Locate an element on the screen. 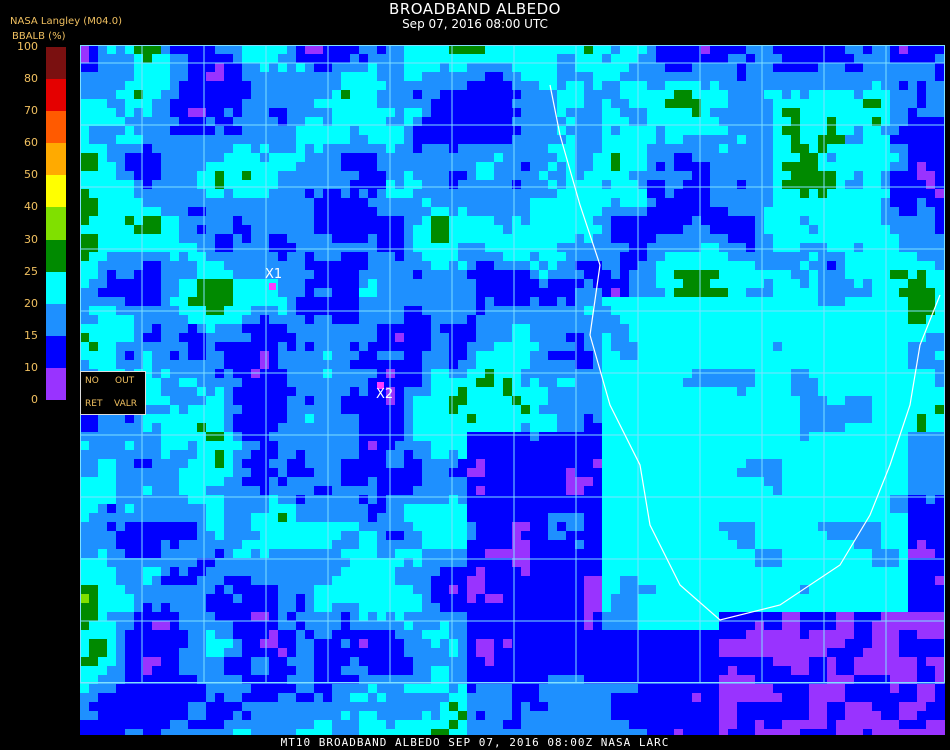 Image resolution: width=950 pixels, height=750 pixels. source-label: NASA Langley (M04.0) is located at coordinates (66, 21).